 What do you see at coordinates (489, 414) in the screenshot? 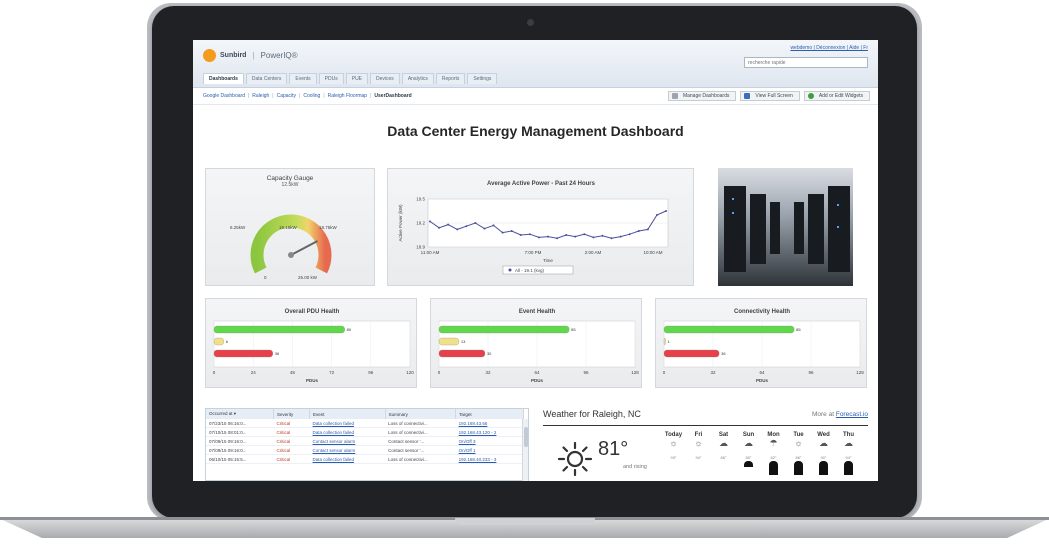
I see `column-header: Target` at bounding box center [489, 414].